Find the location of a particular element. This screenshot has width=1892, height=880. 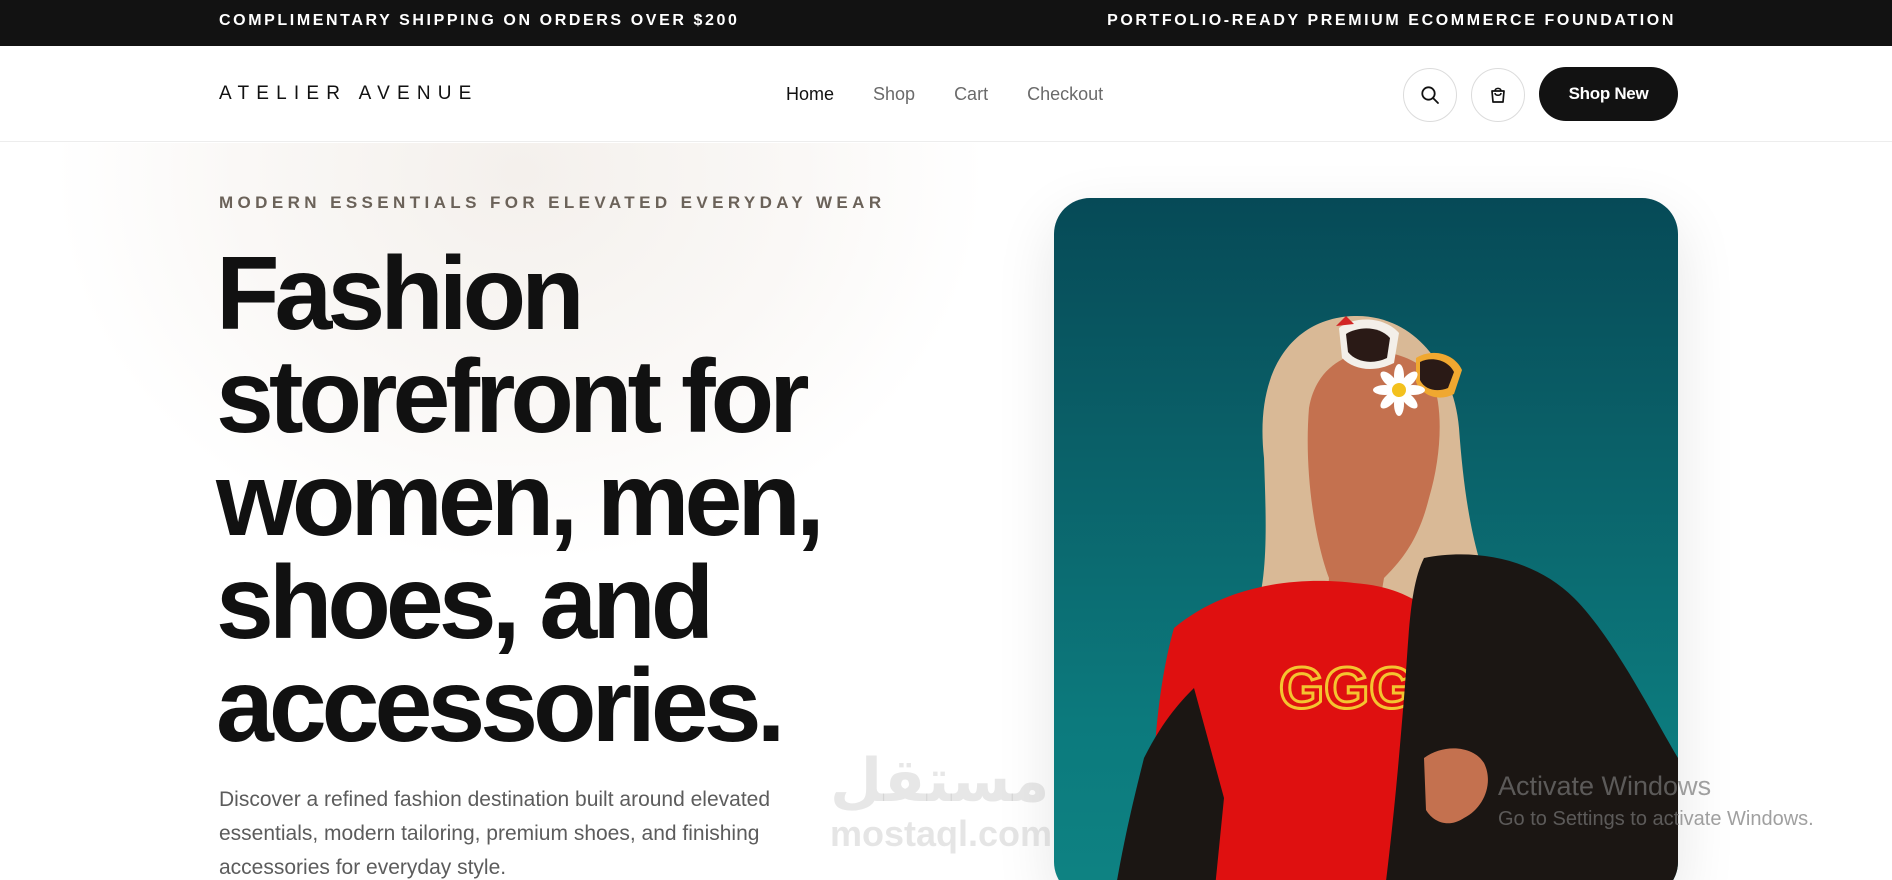

windows-activation-title: Activate Windows is located at coordinates (1605, 786).